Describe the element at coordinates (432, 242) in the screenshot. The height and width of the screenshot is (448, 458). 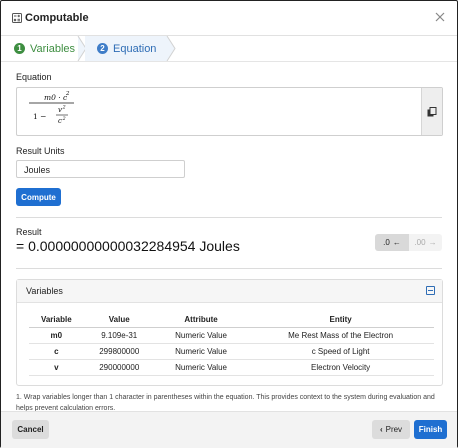
I see `arrow-right-icon: →` at that location.